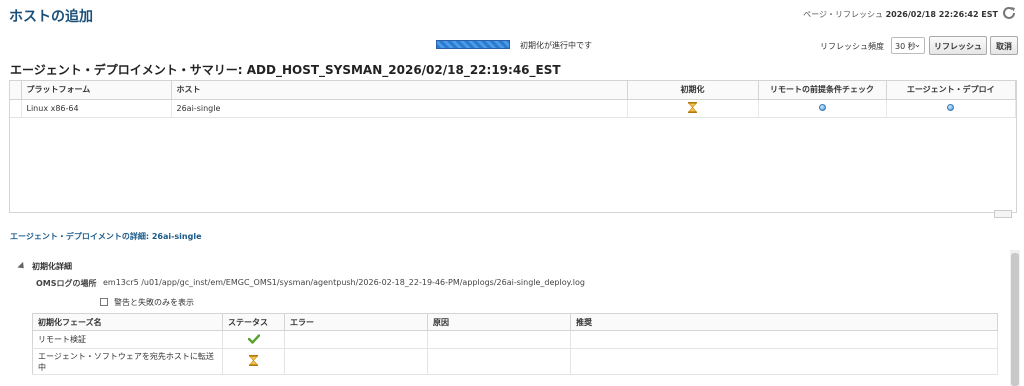 Image resolution: width=1024 pixels, height=386 pixels. I want to click on cell-platform: Linux x86-64, so click(96, 108).